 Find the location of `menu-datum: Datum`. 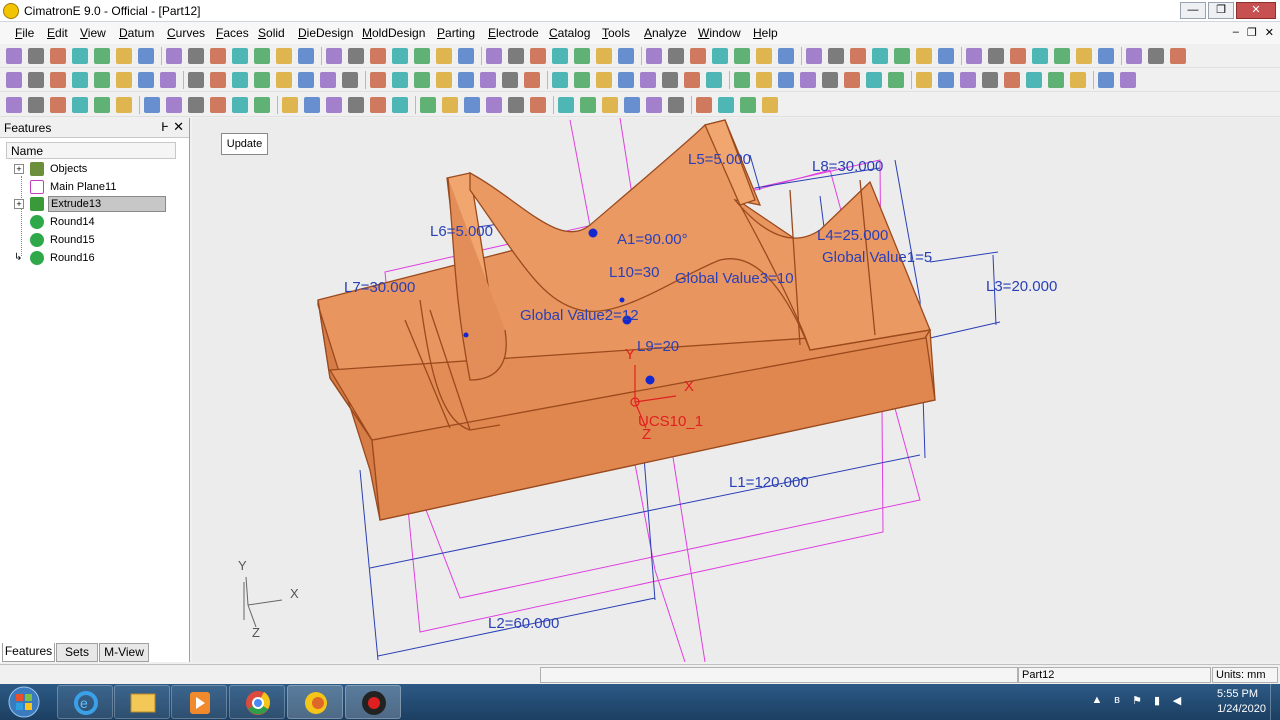

menu-datum: Datum is located at coordinates (136, 33).